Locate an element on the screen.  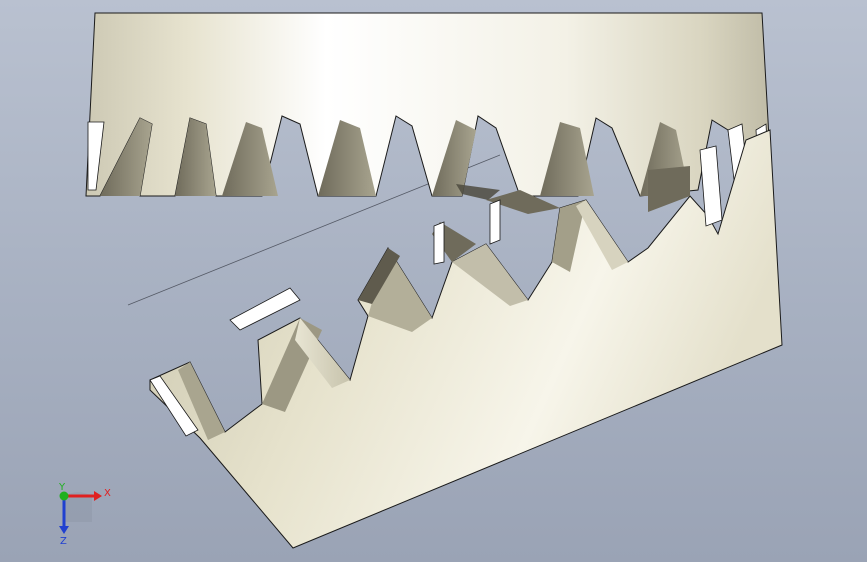
z-axis-arrowhead is located at coordinates (64, 530).